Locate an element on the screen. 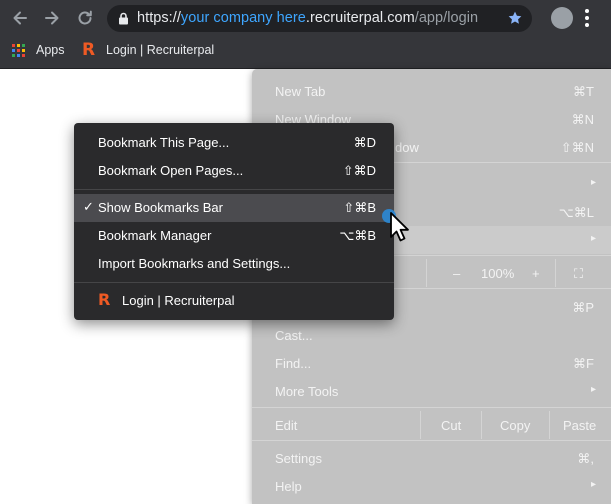 The width and height of the screenshot is (611, 504). menu-more-tools: More Tools ▸ is located at coordinates (431, 391).